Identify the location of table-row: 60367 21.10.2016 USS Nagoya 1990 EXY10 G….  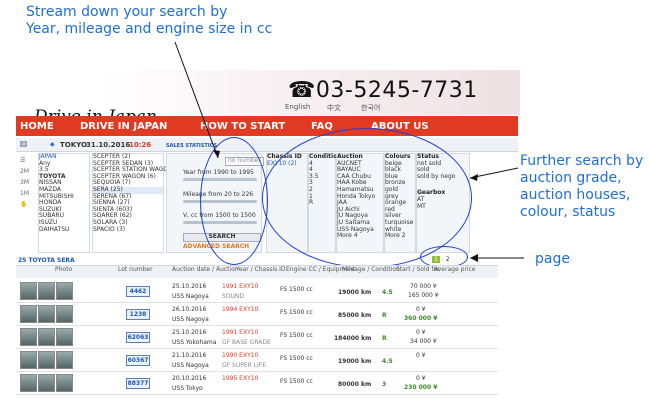
(257, 360).